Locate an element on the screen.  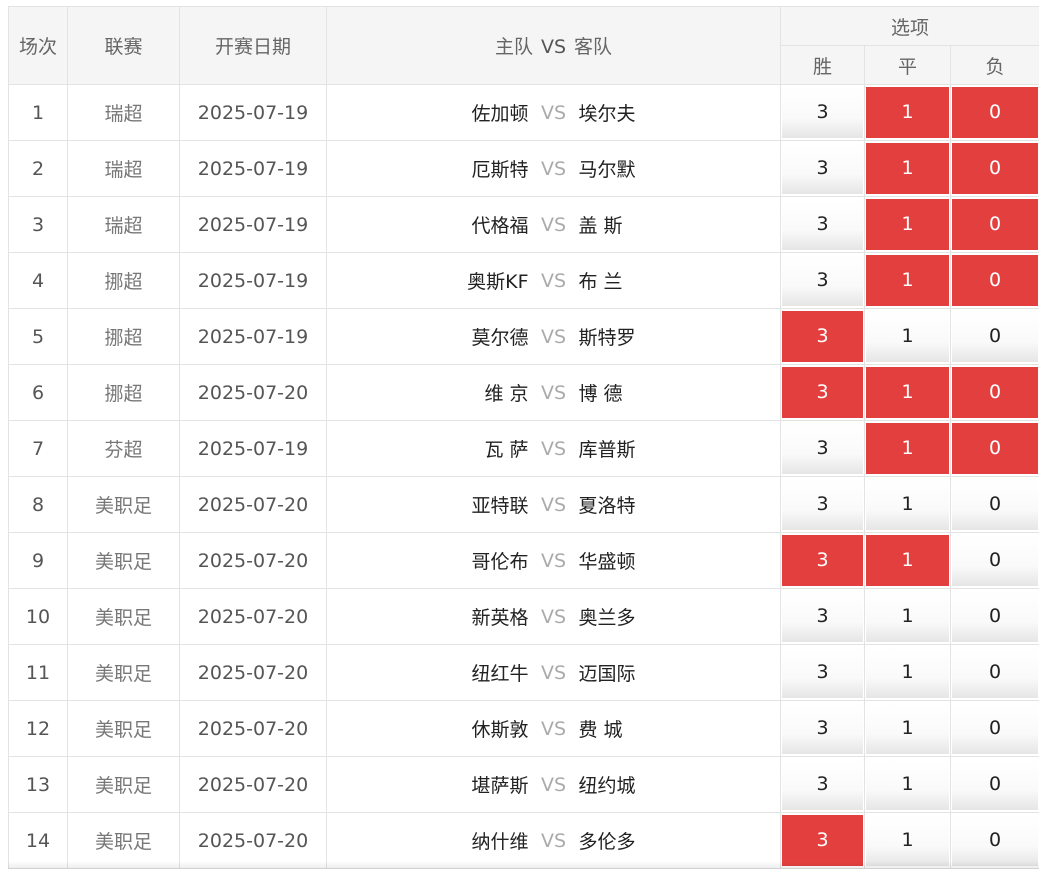
home-team: 休斯敦 is located at coordinates (429, 728).